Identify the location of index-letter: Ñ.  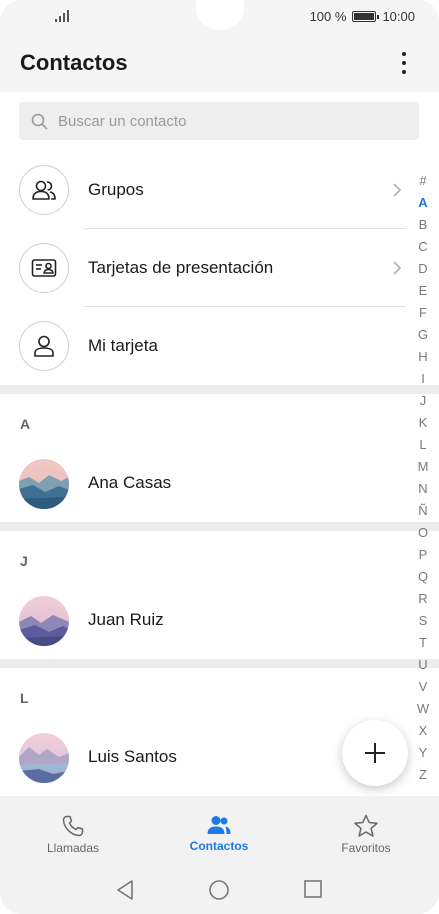
(422, 511).